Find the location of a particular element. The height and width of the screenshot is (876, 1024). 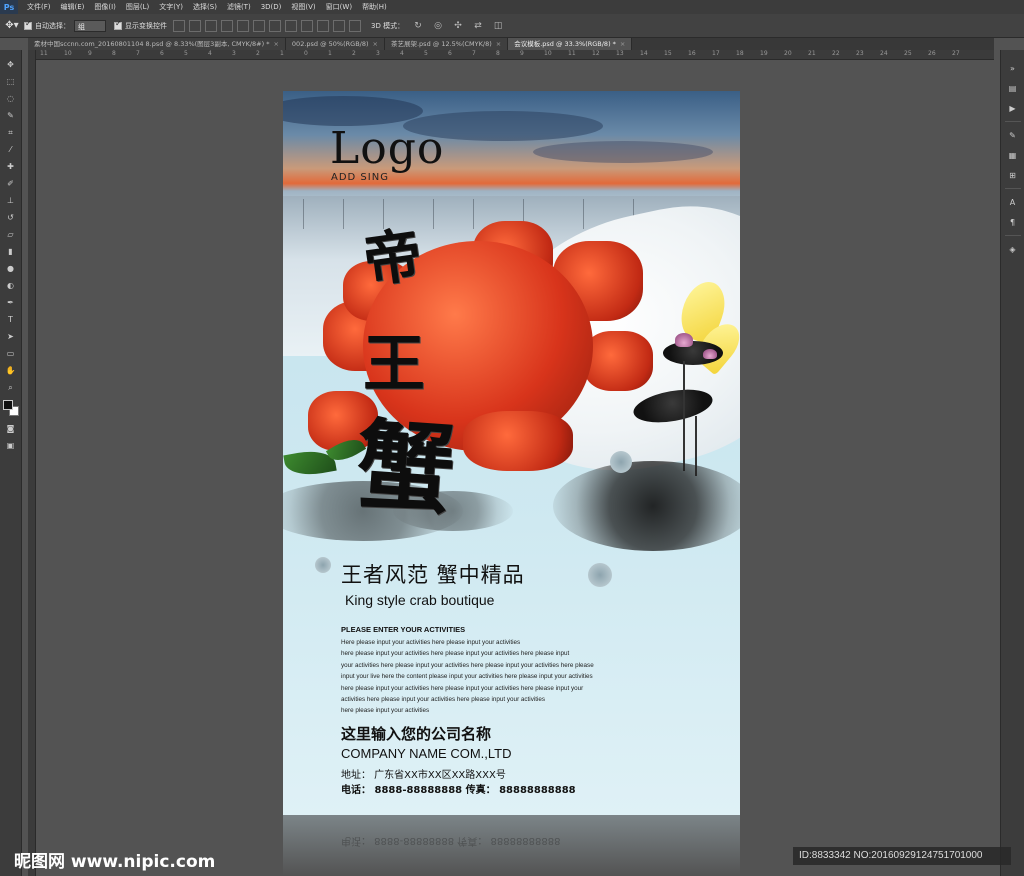

show-transform-checkbox is located at coordinates (118, 24).